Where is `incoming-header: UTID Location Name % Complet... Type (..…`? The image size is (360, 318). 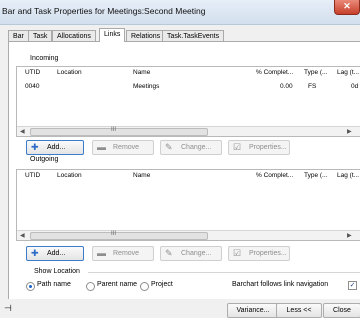
incoming-header: UTID Location Name % Complet... Type (..… is located at coordinates (188, 73).